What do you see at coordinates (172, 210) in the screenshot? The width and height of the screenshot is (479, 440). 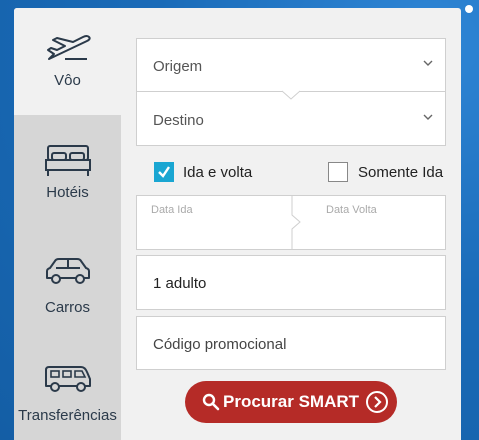 I see `departure-date-label: Data Ida` at bounding box center [172, 210].